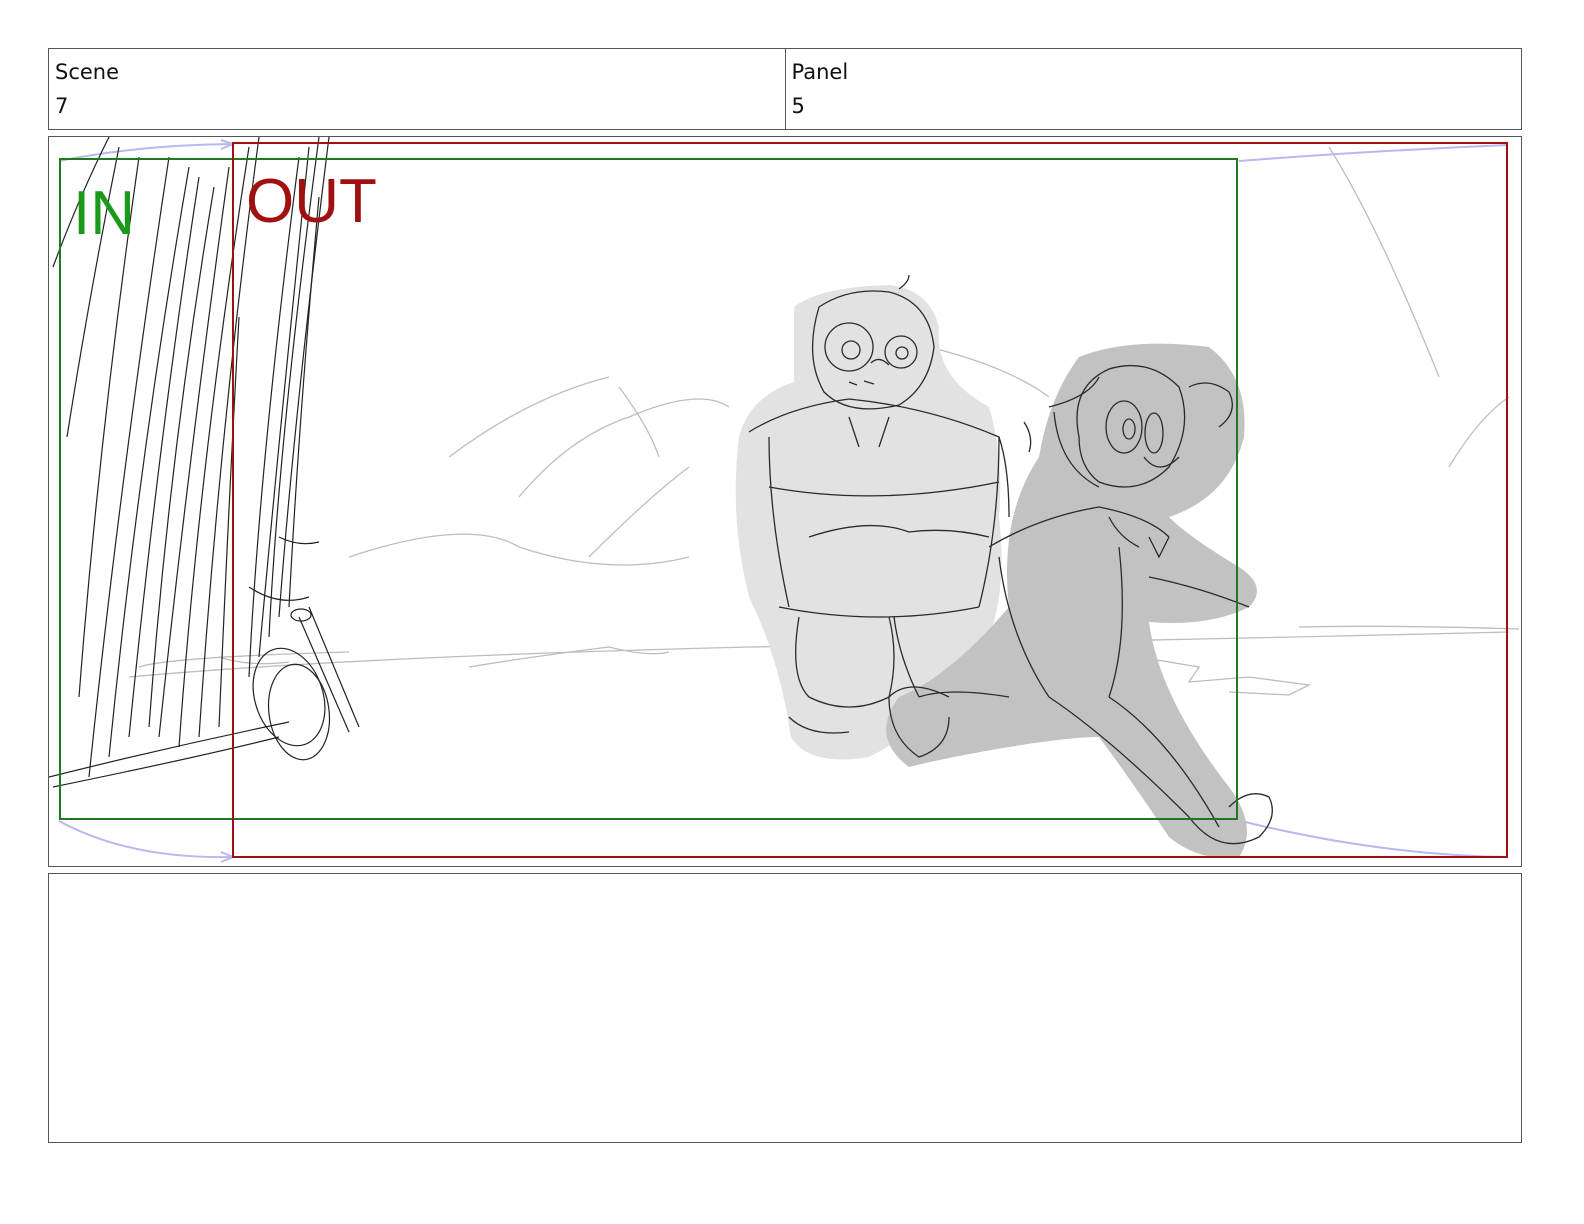 The image size is (1584, 1224). What do you see at coordinates (311, 201) in the screenshot?
I see `out-frame-label: OUT` at bounding box center [311, 201].